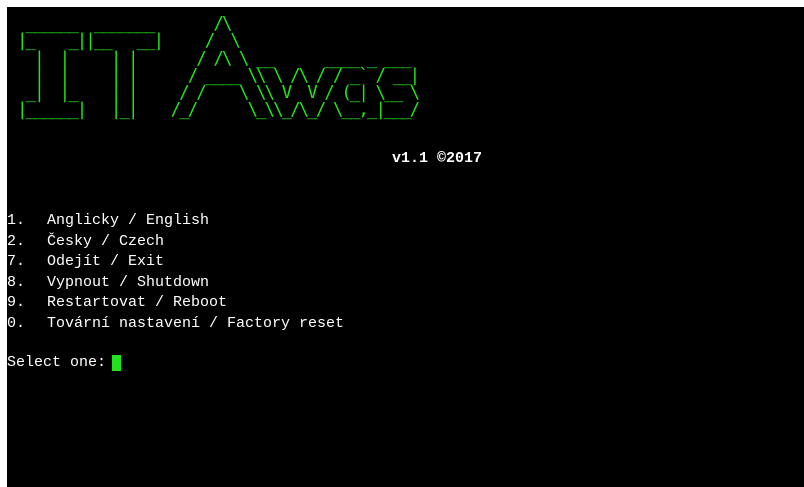 The width and height of the screenshot is (804, 487). Describe the element at coordinates (196, 323) in the screenshot. I see `menu-item-label: Tovární nastavení / Factory reset` at that location.